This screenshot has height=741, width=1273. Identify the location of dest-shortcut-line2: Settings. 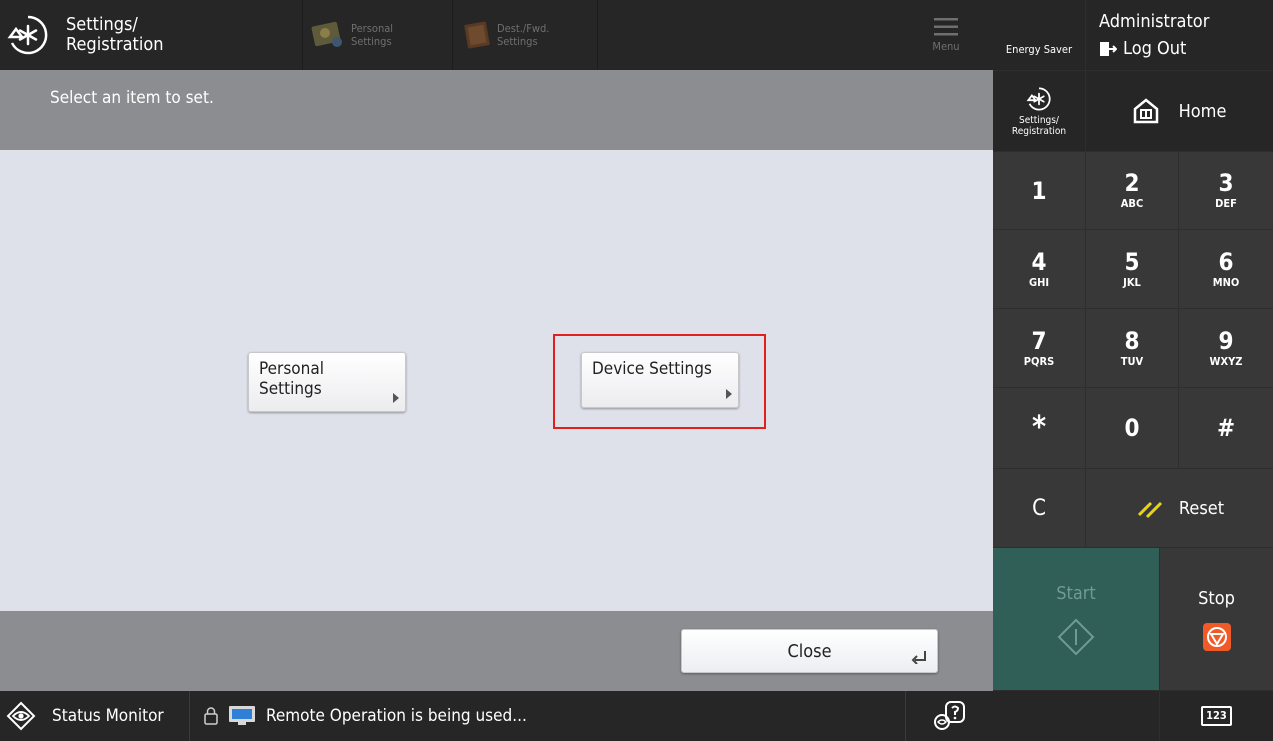
(517, 41).